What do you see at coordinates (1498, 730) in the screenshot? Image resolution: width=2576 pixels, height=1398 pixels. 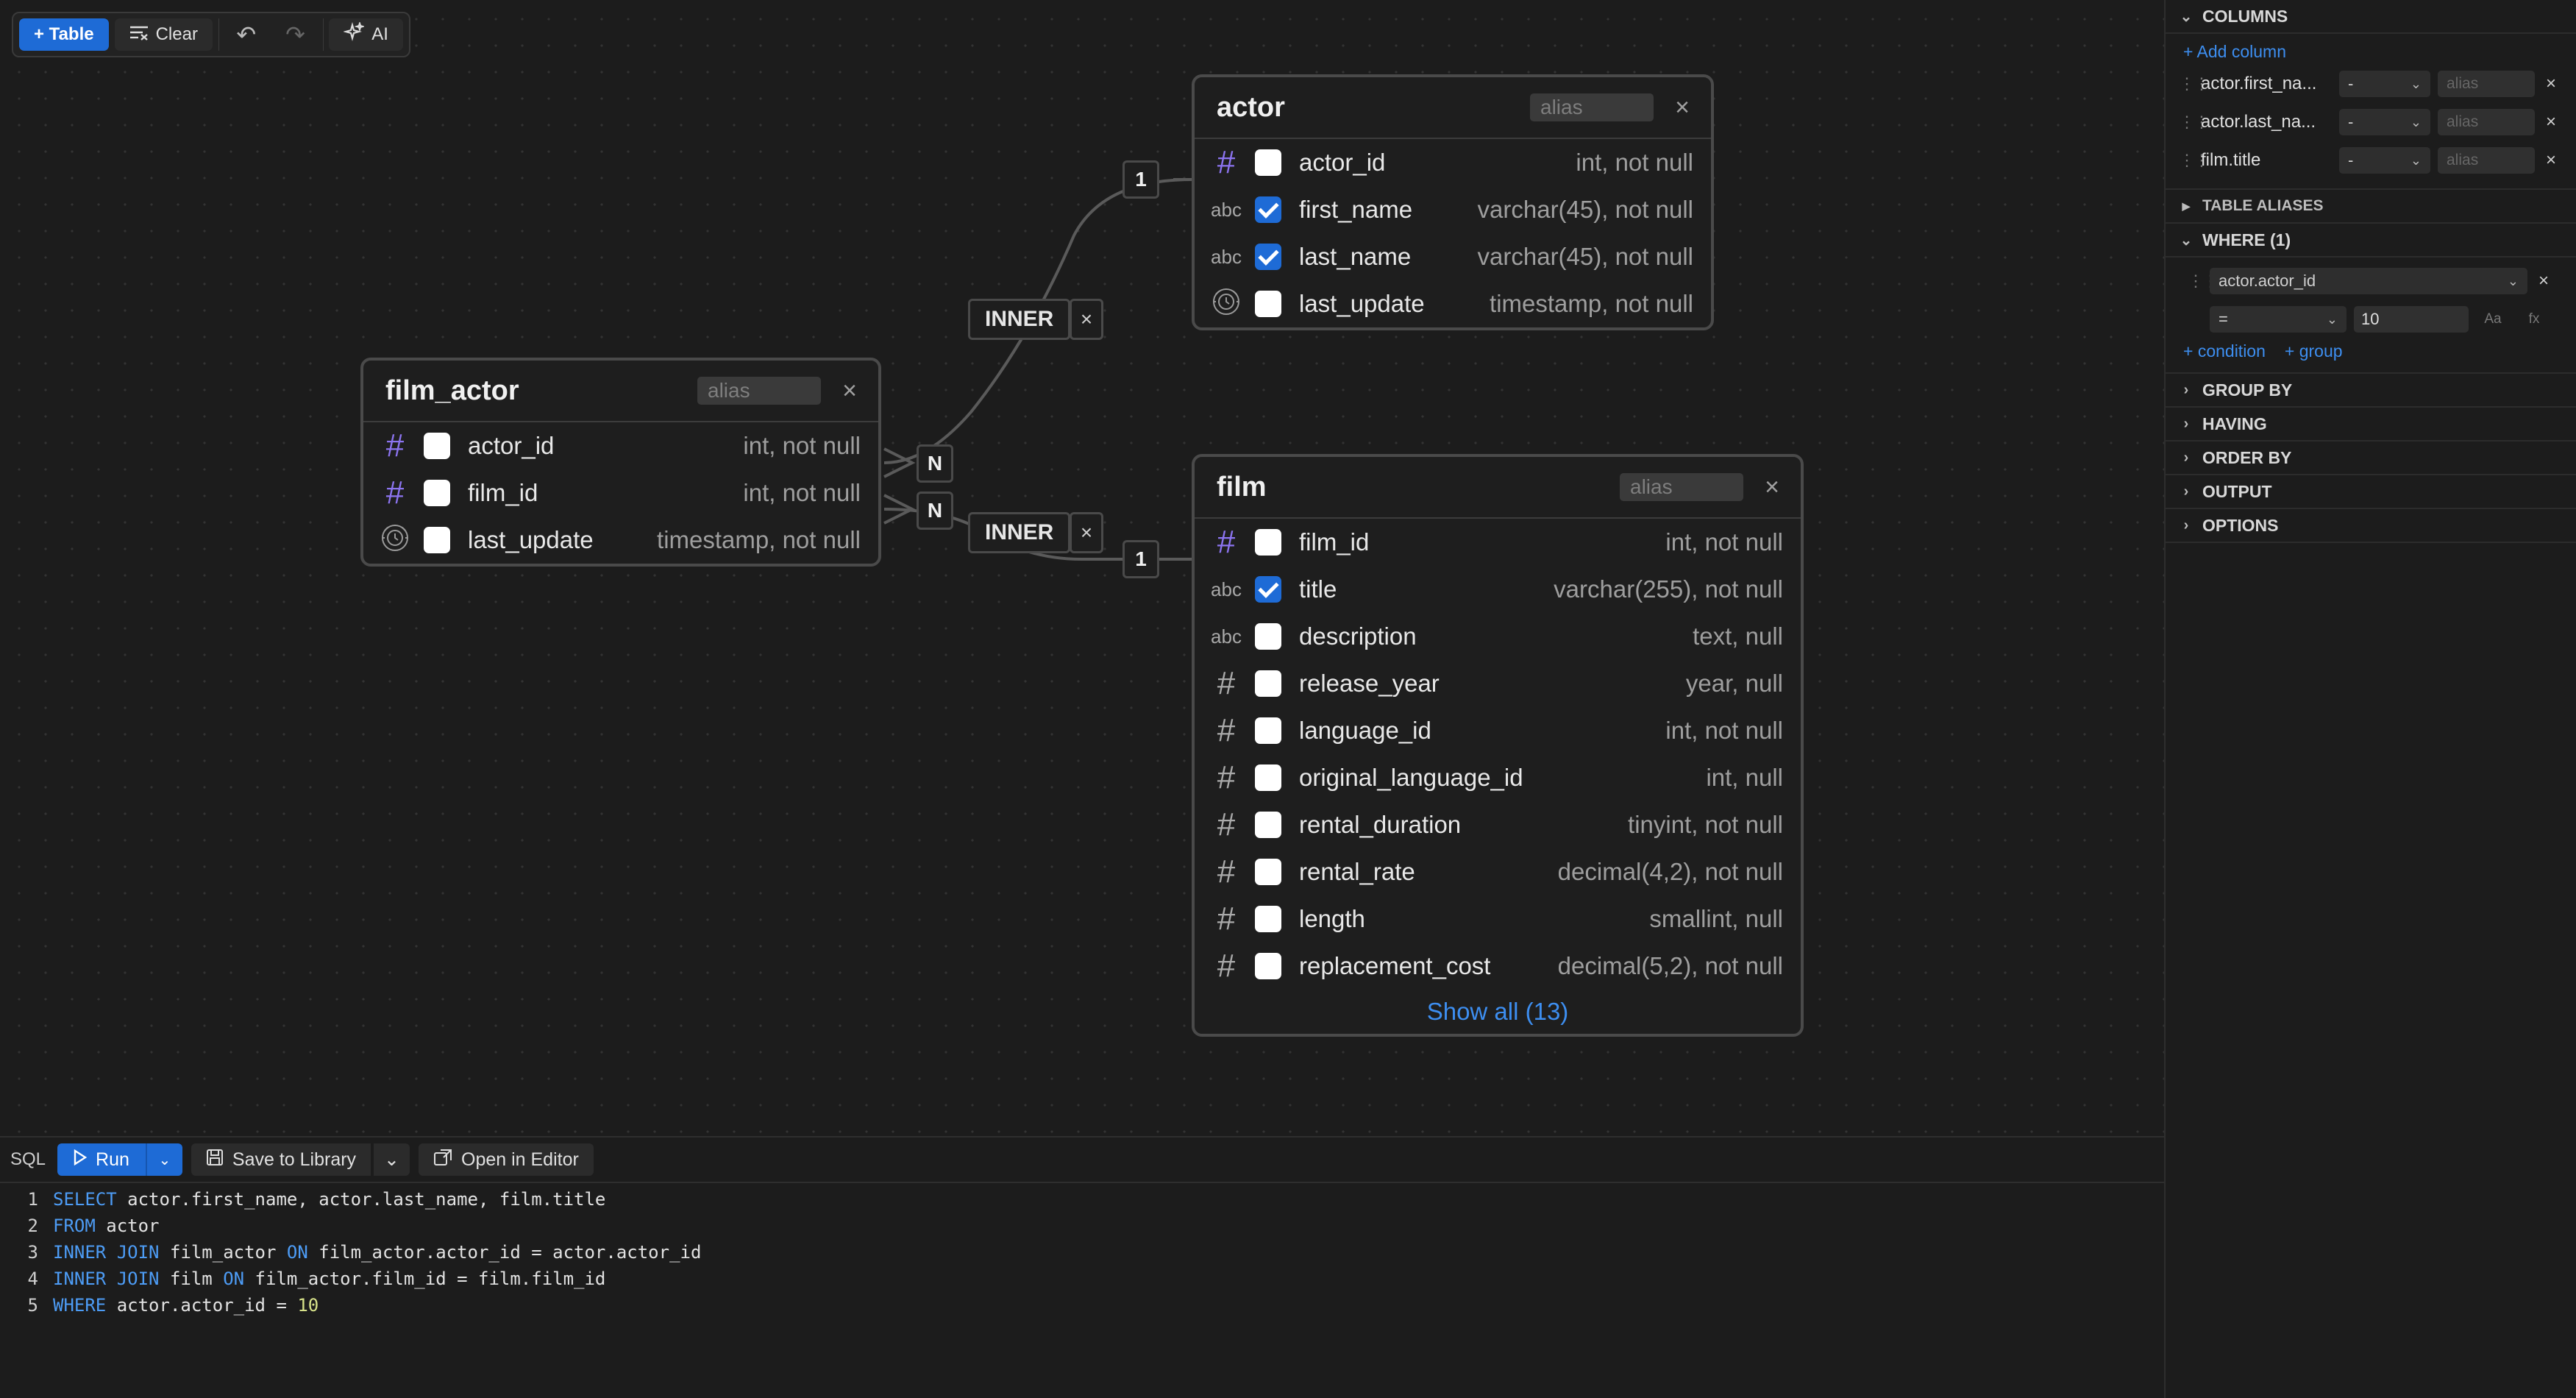 I see `table-field-row: # language_id int, not null` at bounding box center [1498, 730].